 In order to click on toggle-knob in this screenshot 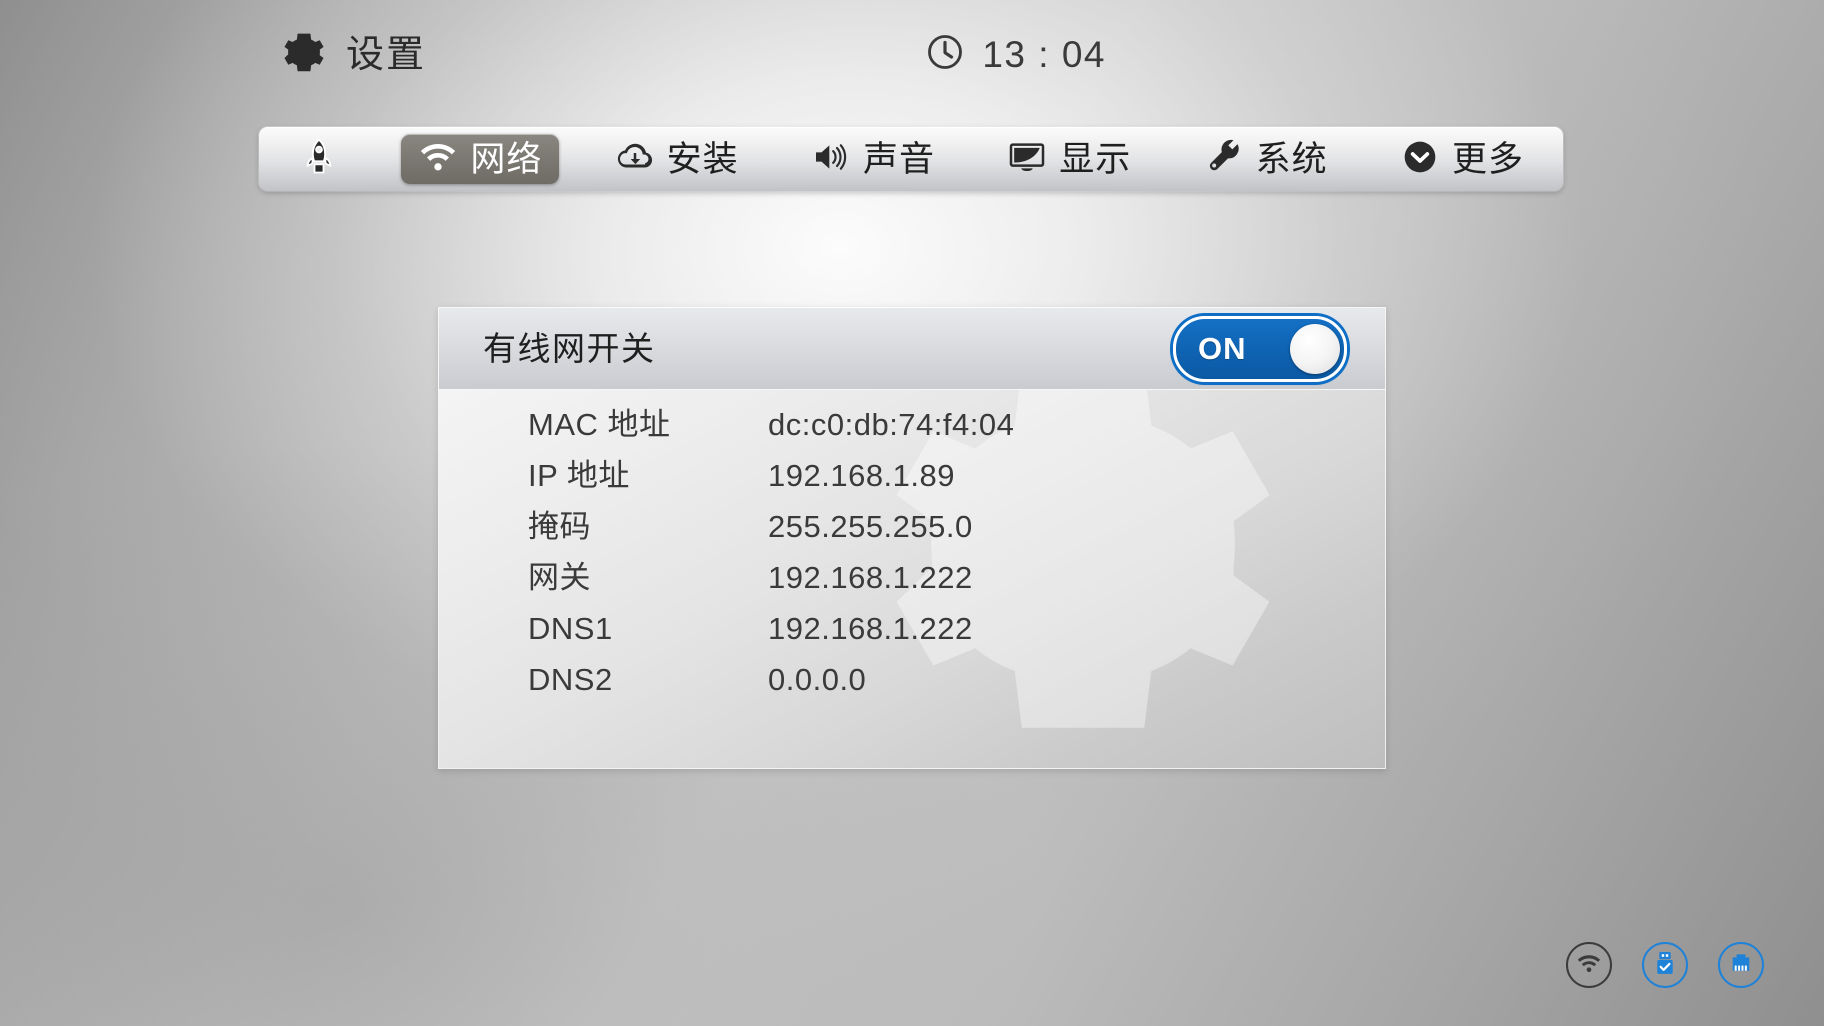, I will do `click(1315, 348)`.